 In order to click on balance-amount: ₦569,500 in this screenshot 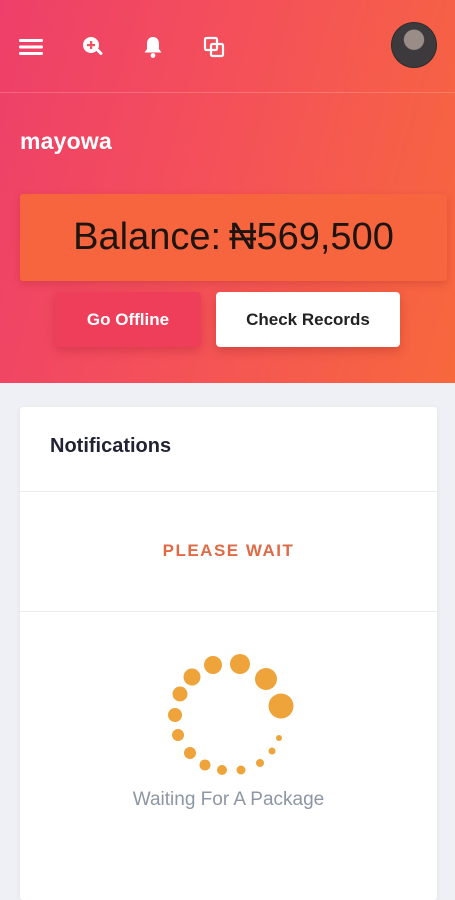, I will do `click(311, 237)`.